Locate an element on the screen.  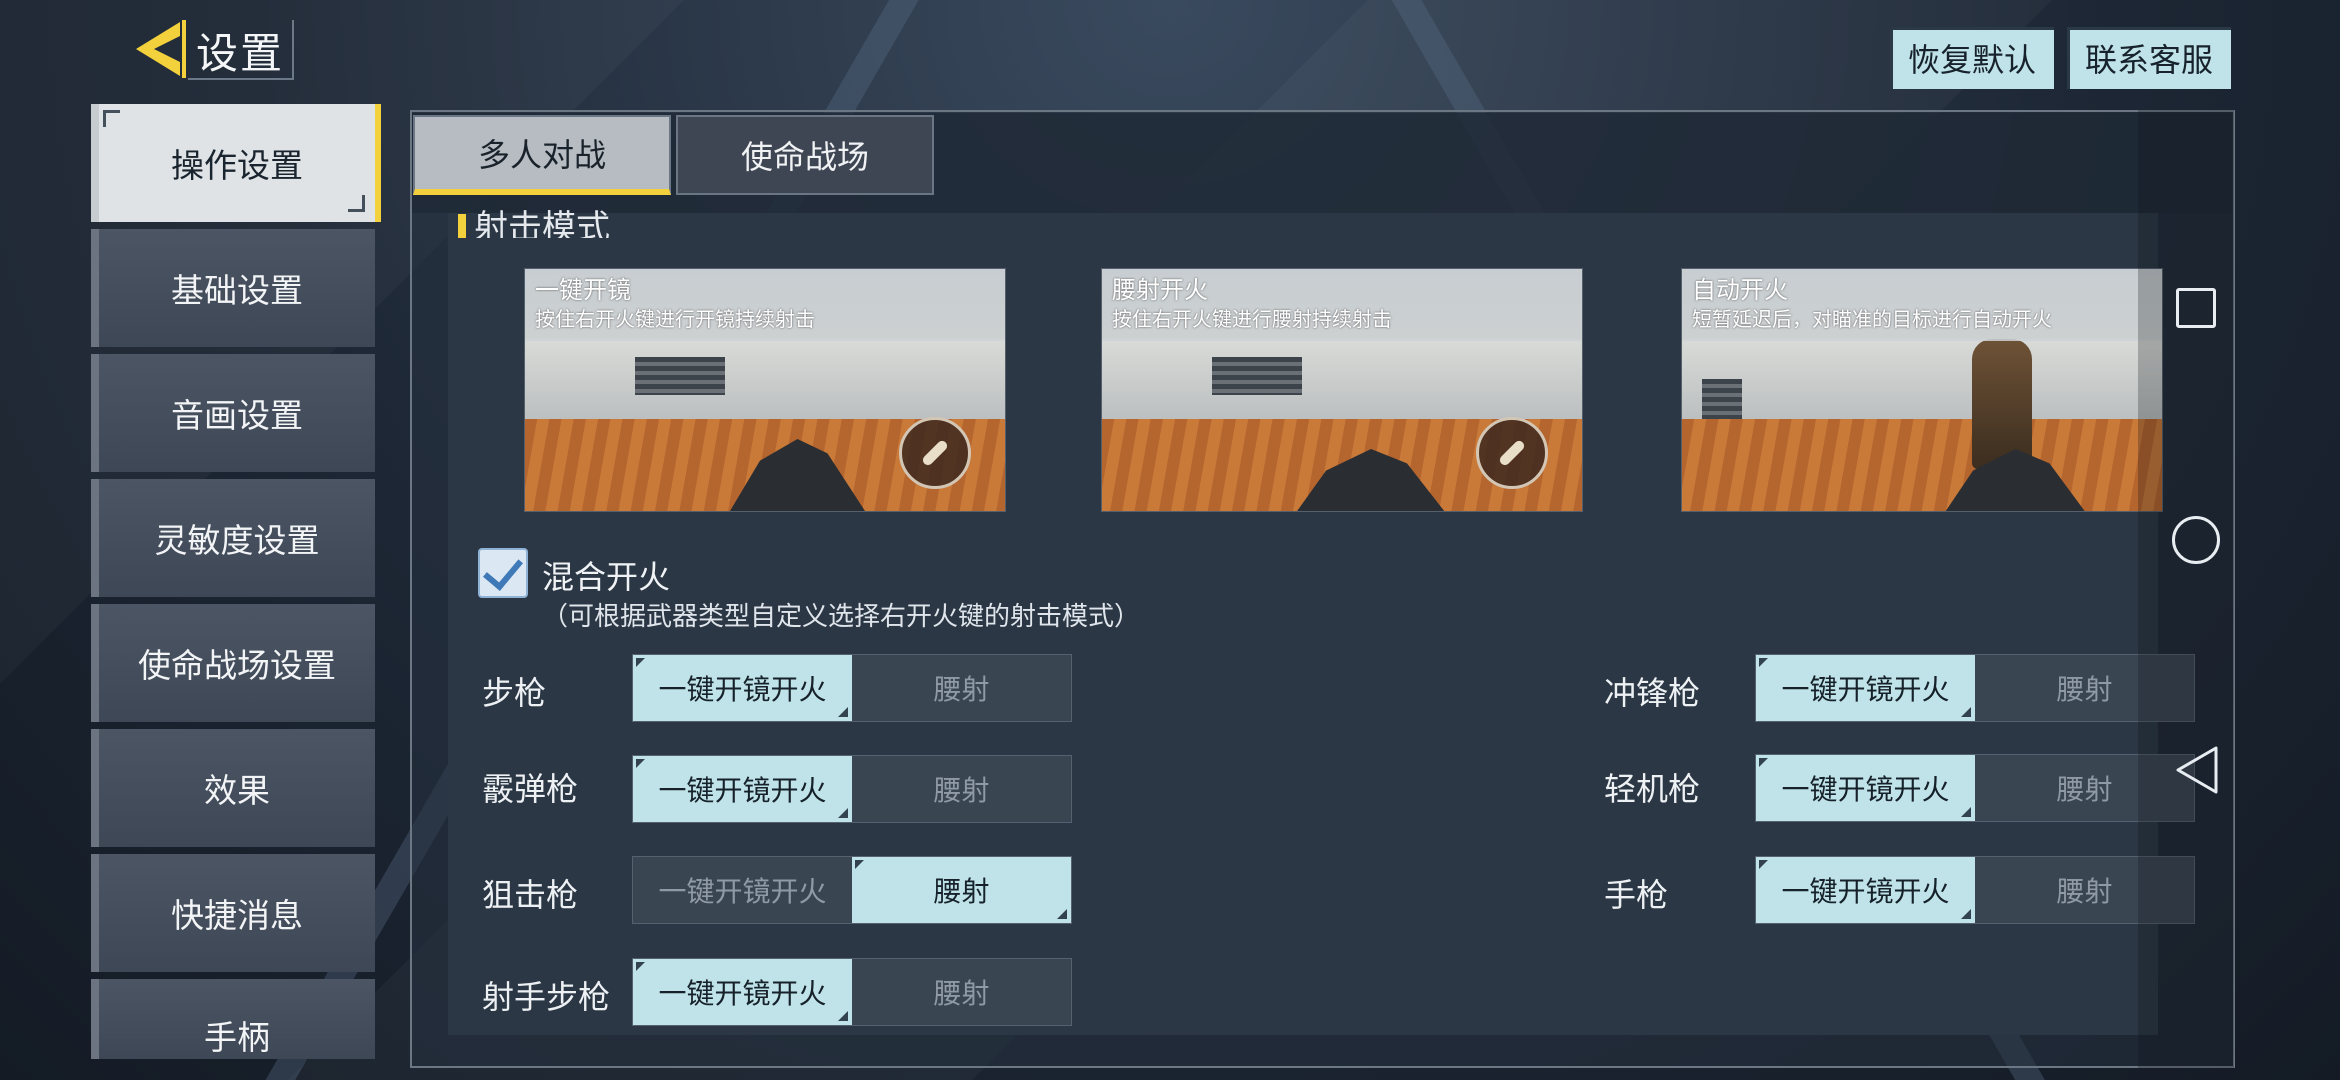
weapon-label-rifle: 步枪 is located at coordinates (514, 693).